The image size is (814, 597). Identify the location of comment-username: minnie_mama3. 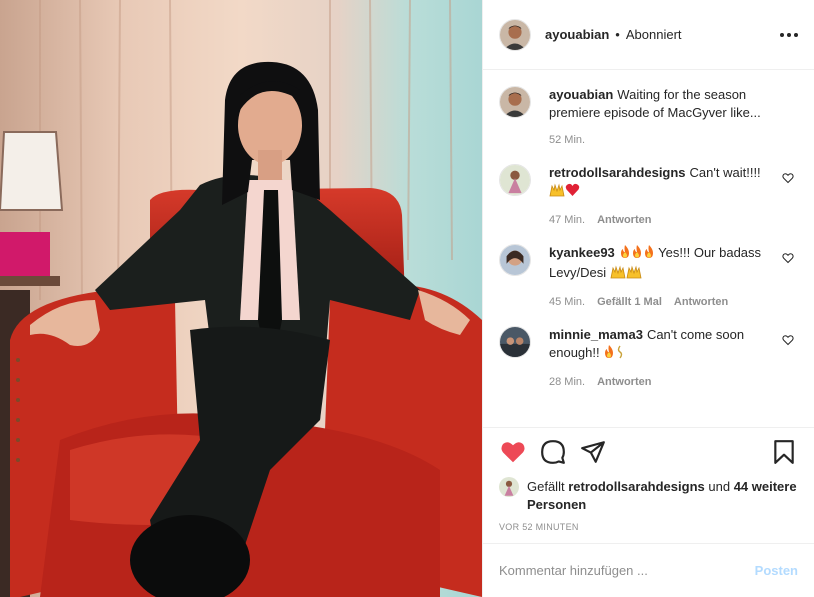
(596, 334).